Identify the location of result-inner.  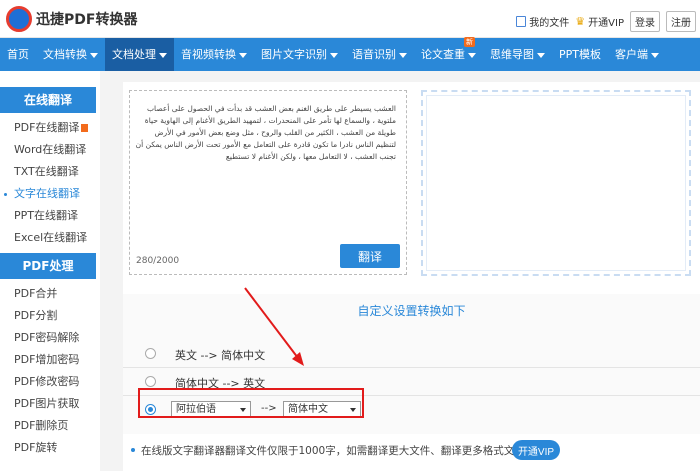
(556, 183).